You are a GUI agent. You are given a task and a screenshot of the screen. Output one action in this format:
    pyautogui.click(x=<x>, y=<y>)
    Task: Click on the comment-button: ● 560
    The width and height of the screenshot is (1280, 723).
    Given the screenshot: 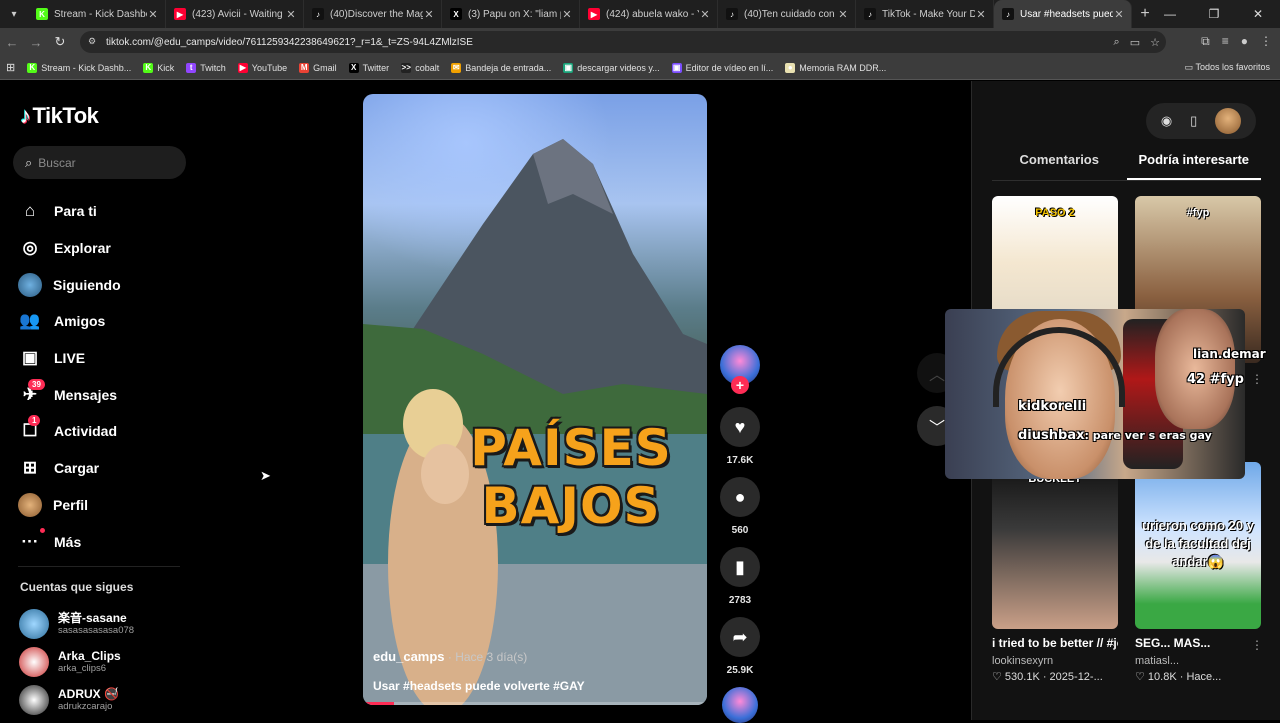 What is the action you would take?
    pyautogui.click(x=740, y=506)
    